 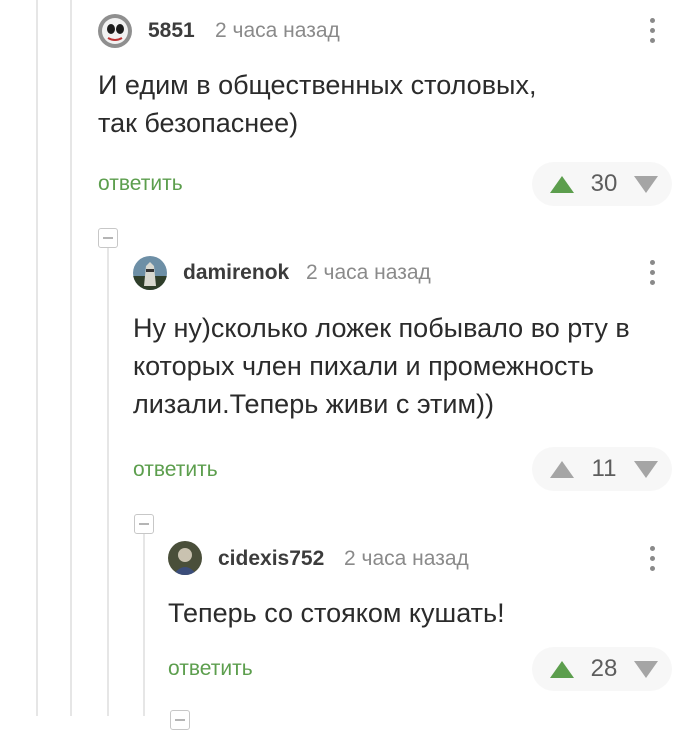 I want to click on comment-text-line: так безопаснее), so click(x=198, y=123).